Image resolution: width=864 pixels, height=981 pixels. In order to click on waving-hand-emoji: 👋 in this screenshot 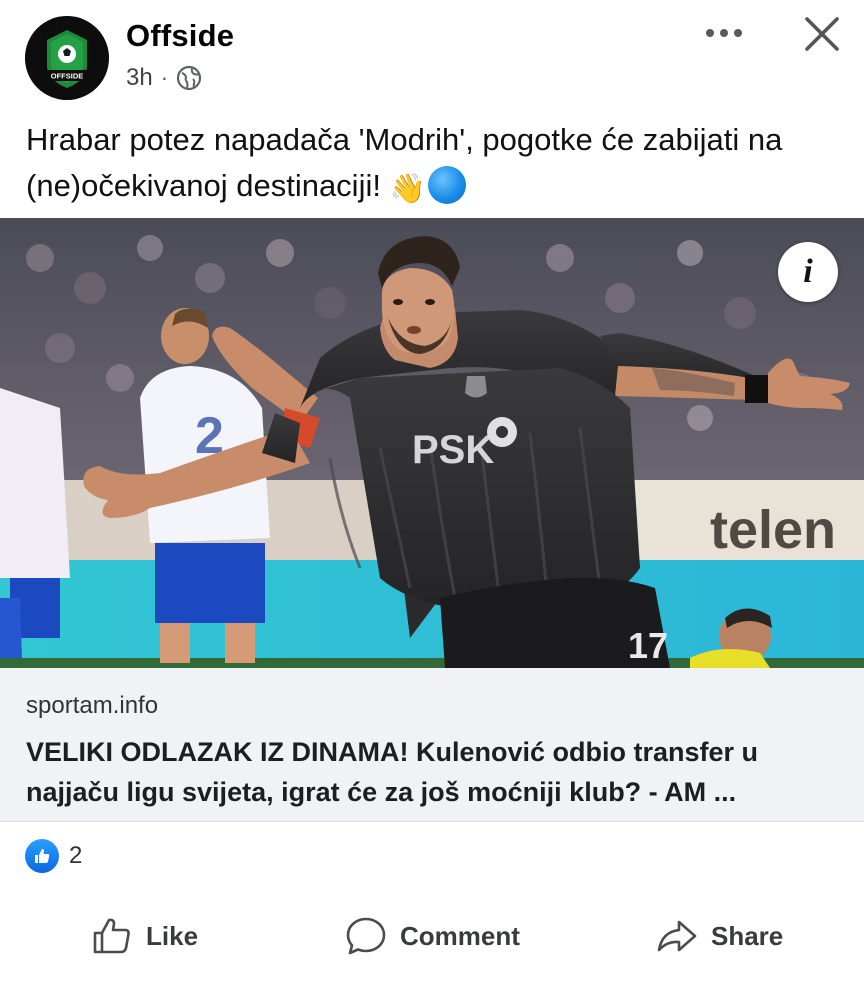, I will do `click(407, 189)`.